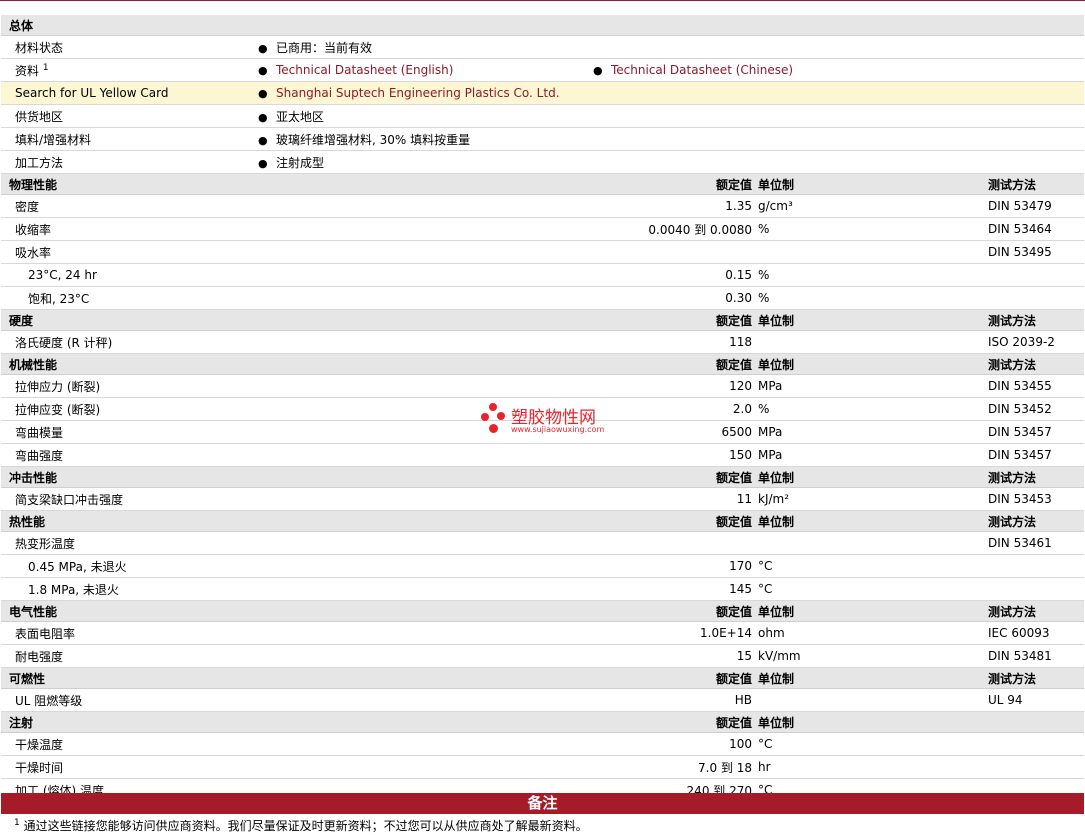 The image size is (1085, 837). What do you see at coordinates (543, 364) in the screenshot?
I see `section-header: 机械性能 额定值 单位制 测试方法` at bounding box center [543, 364].